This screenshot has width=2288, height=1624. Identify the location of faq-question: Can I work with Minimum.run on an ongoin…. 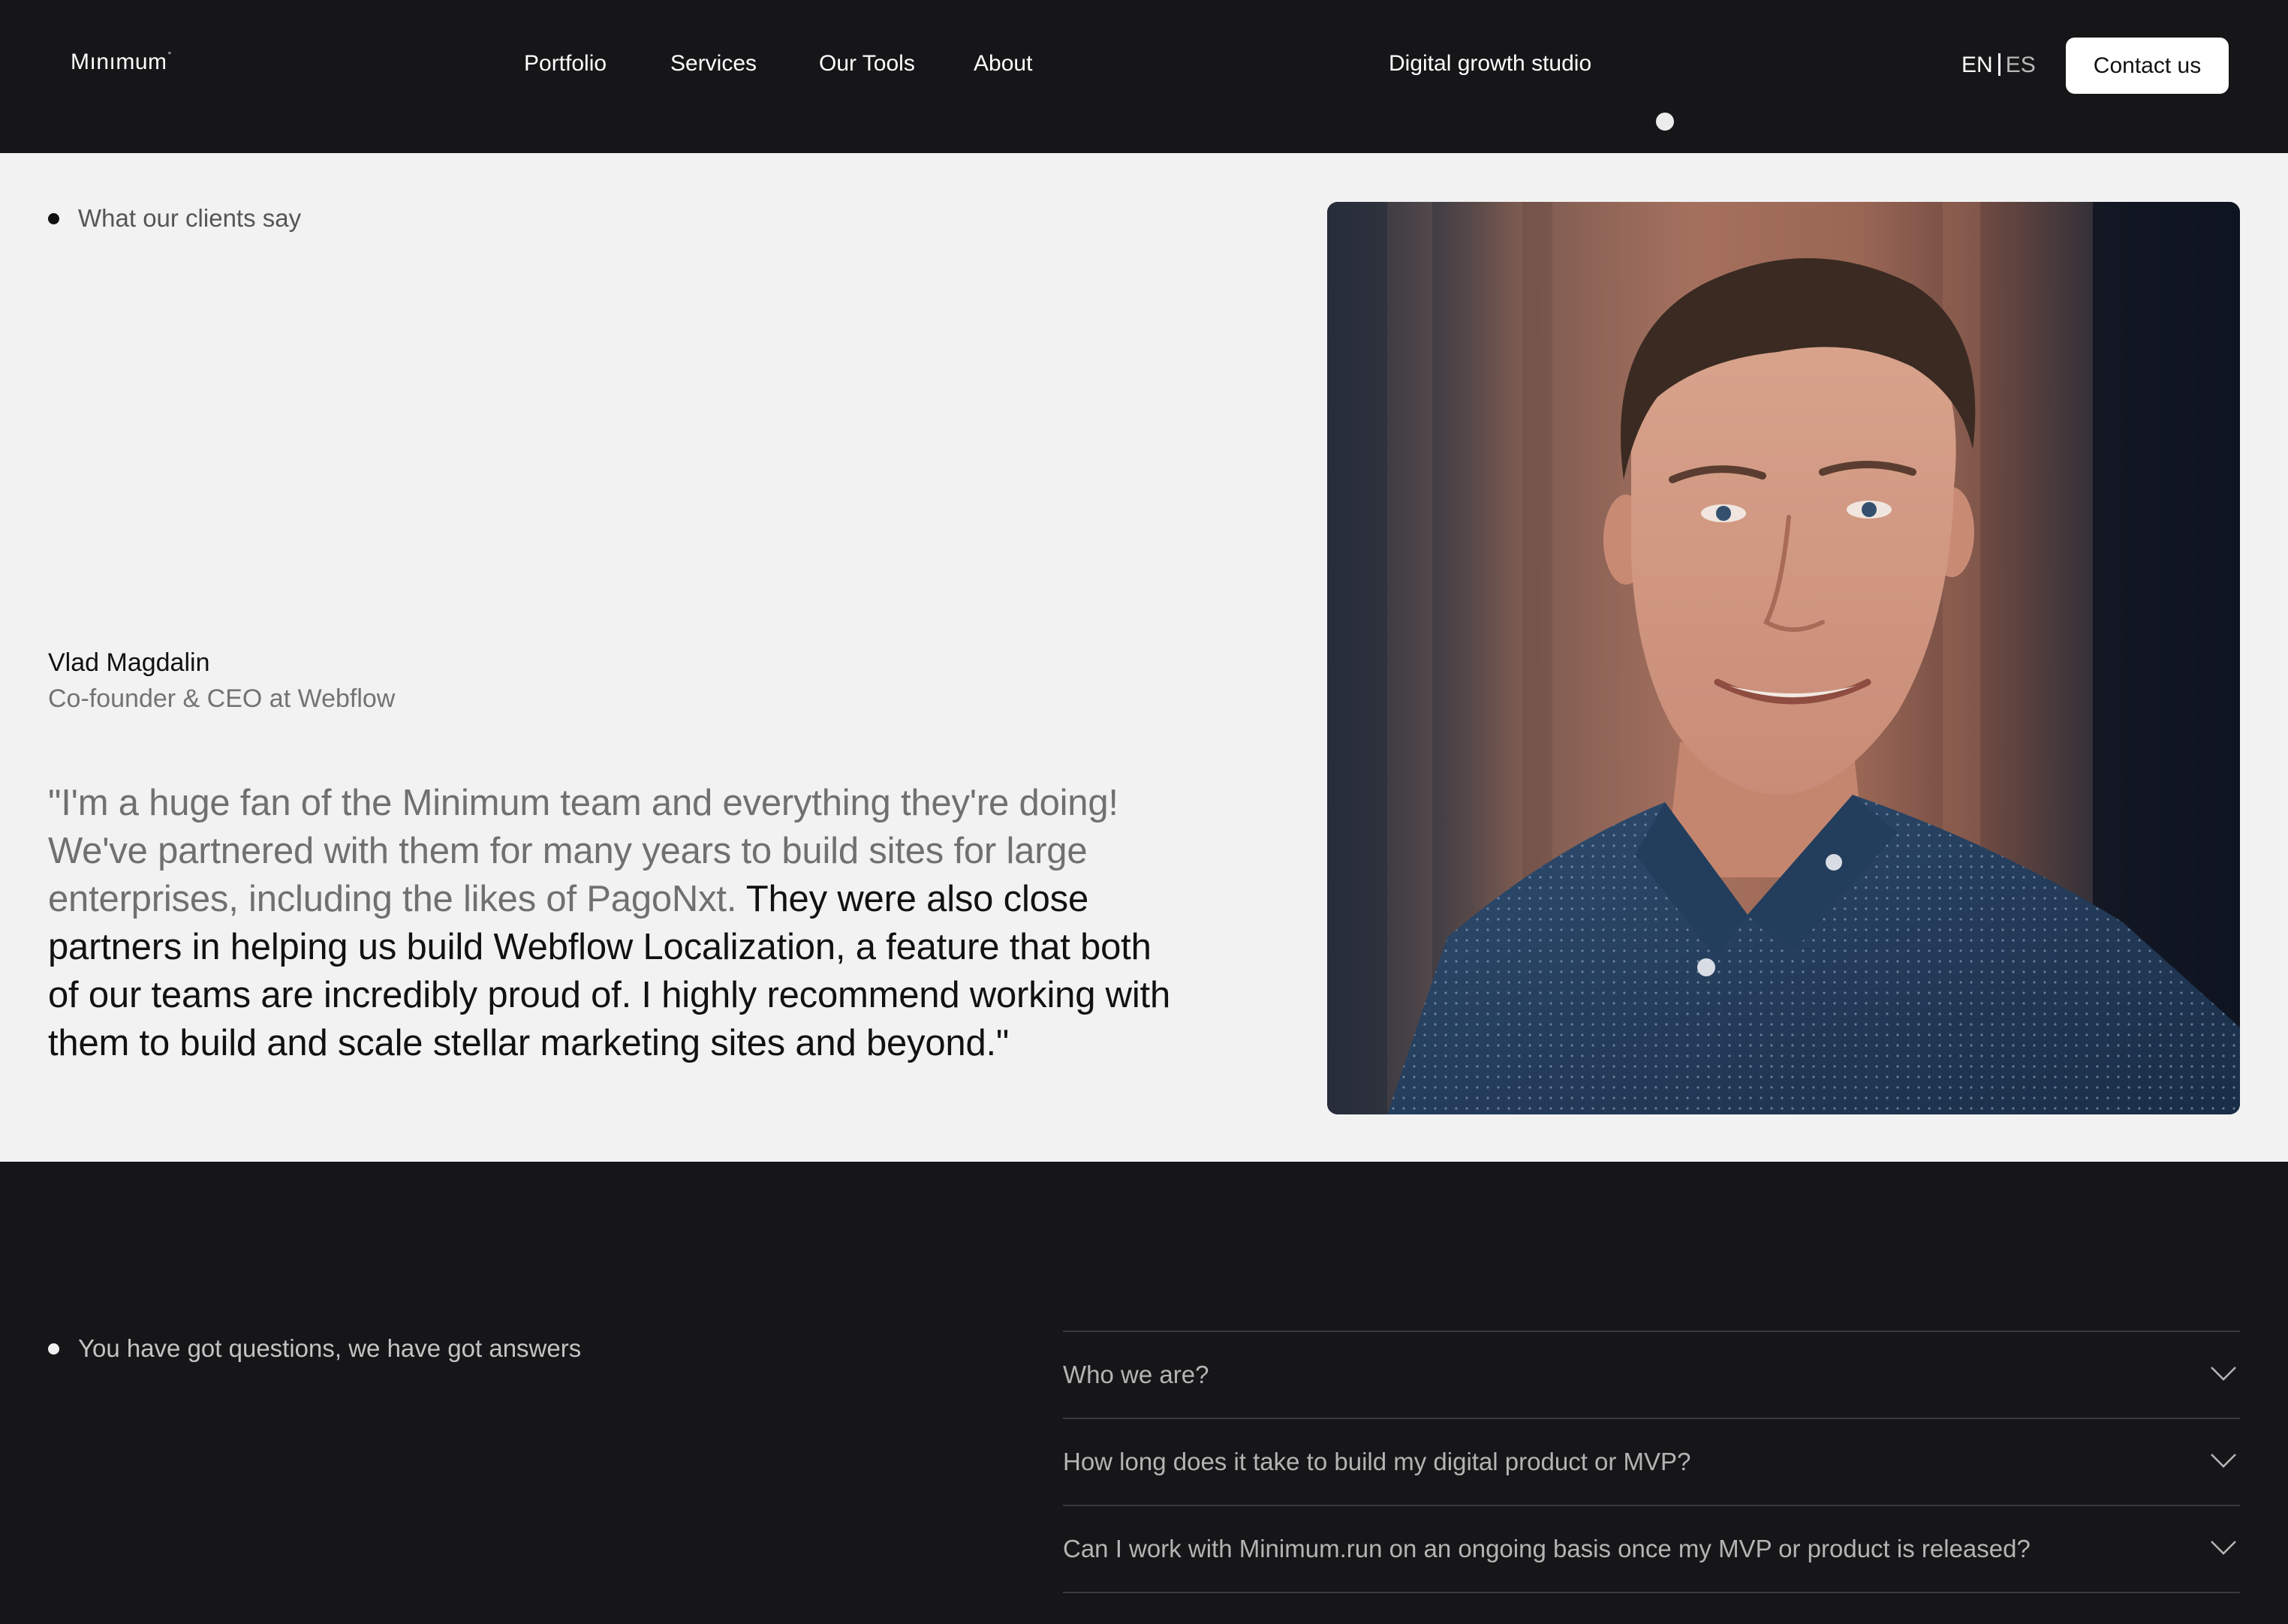
(1547, 1548).